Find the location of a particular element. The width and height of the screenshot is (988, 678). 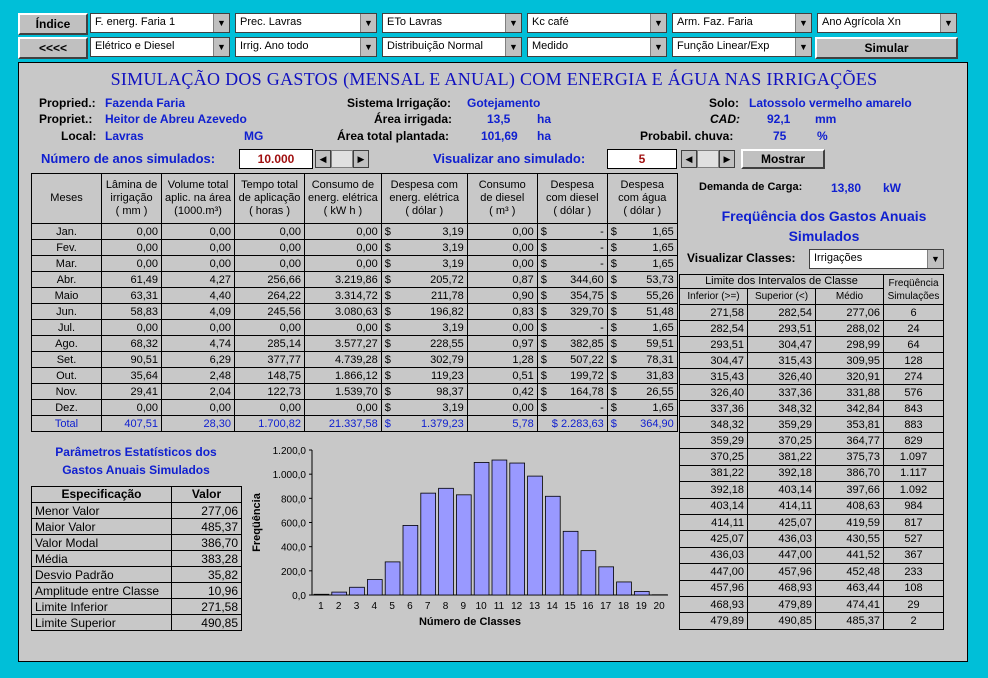

cell: 843 is located at coordinates (913, 408).